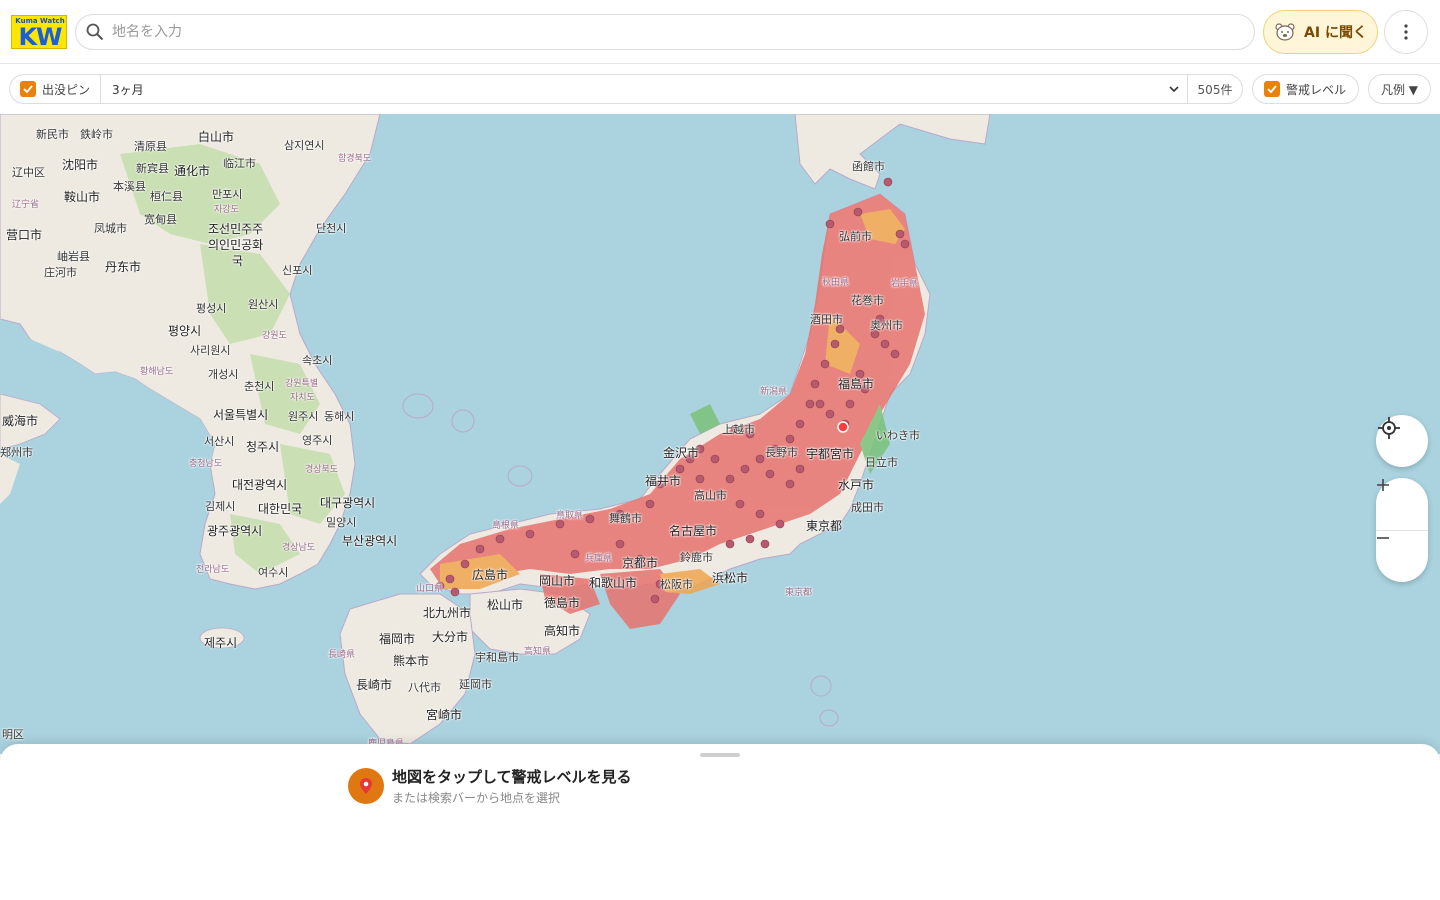  What do you see at coordinates (166, 196) in the screenshot?
I see `map-place-label: 桓仁县` at bounding box center [166, 196].